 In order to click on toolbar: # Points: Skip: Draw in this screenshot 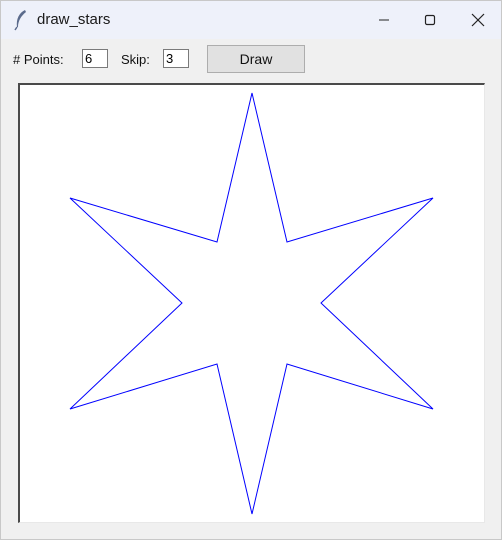, I will do `click(251, 59)`.